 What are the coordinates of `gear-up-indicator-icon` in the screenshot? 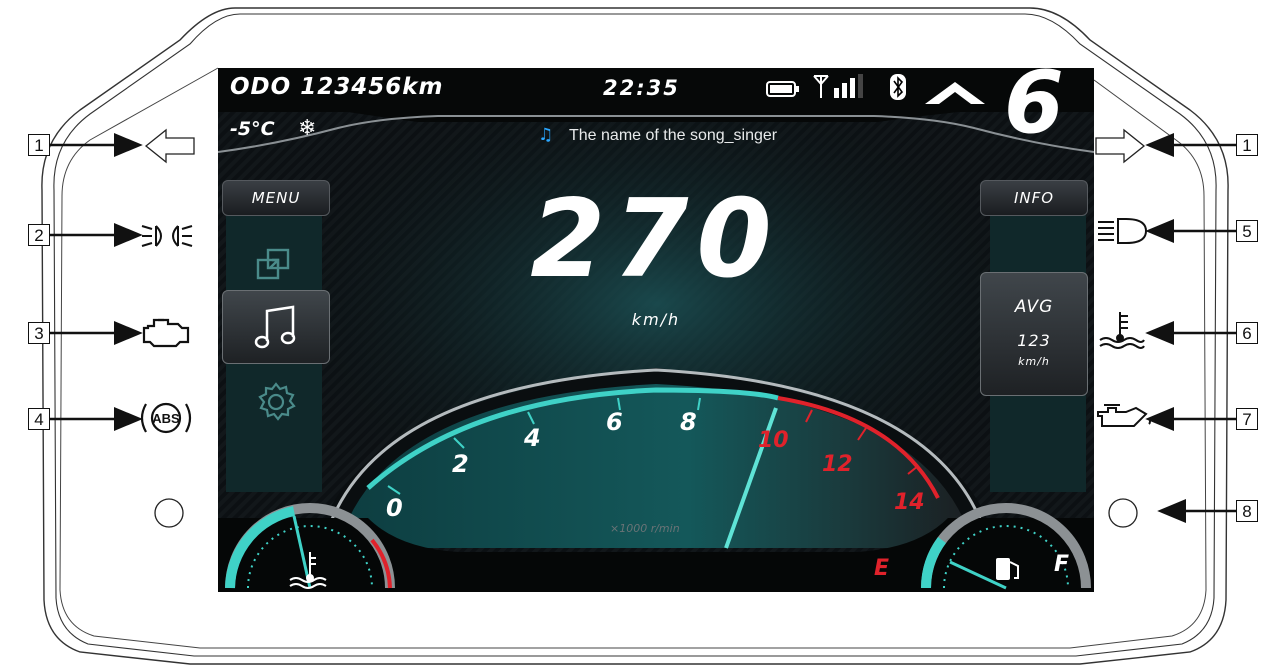 It's located at (955, 93).